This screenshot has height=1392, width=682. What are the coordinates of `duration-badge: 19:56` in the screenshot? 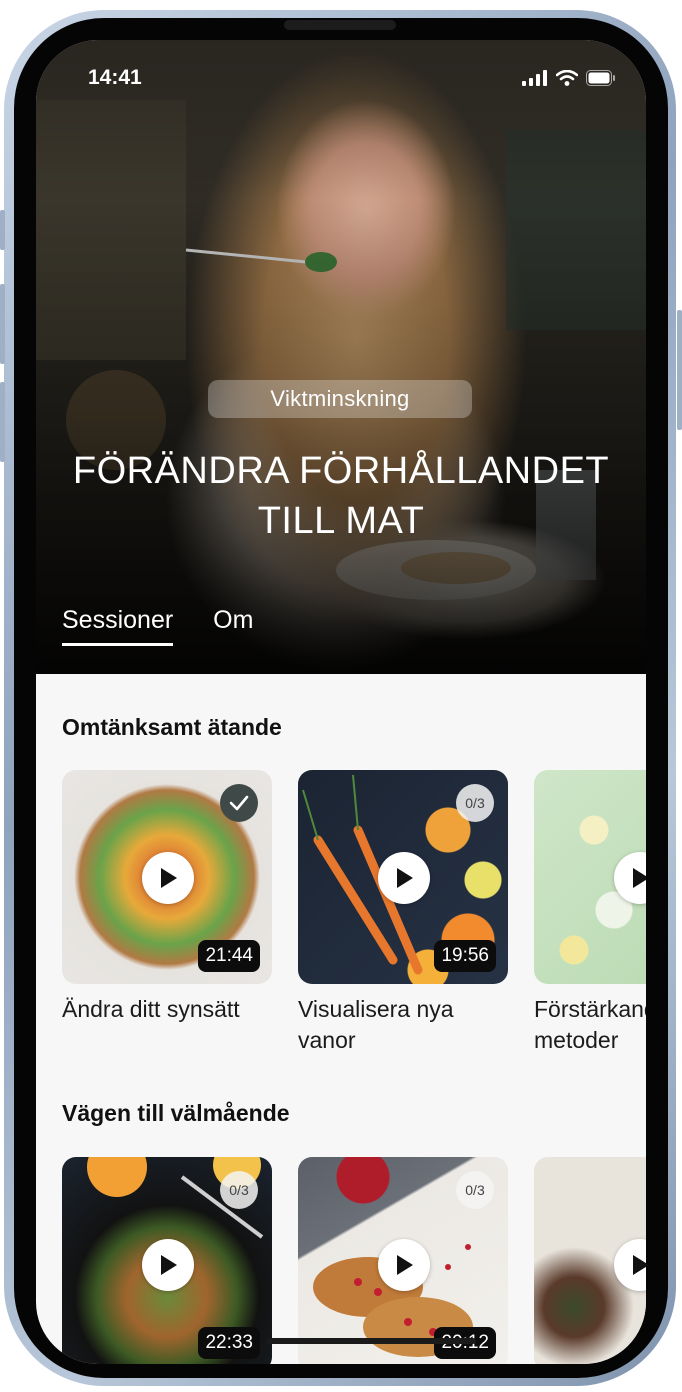 It's located at (465, 956).